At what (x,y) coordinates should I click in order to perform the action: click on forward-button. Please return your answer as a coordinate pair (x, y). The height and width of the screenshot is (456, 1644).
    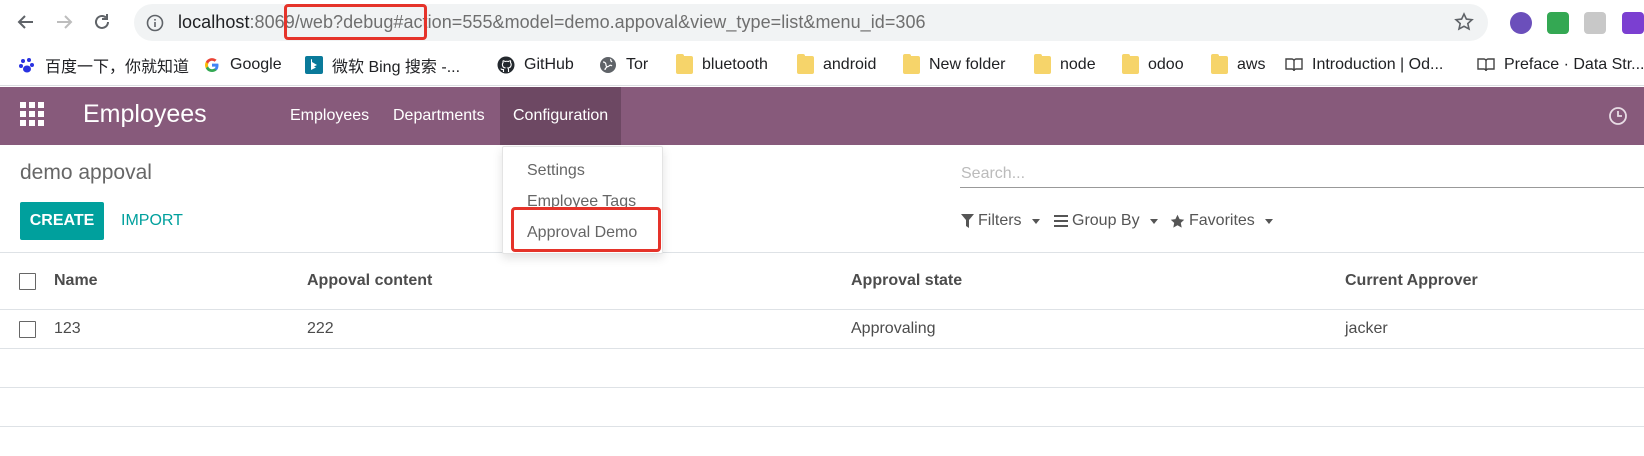
    Looking at the image, I should click on (64, 22).